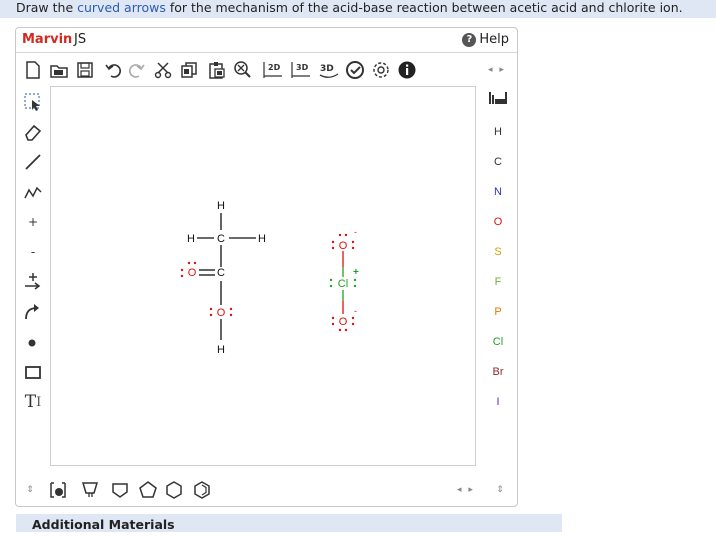 This screenshot has height=536, width=716. Describe the element at coordinates (30, 490) in the screenshot. I see `template-scroll-icon: ⇕` at that location.